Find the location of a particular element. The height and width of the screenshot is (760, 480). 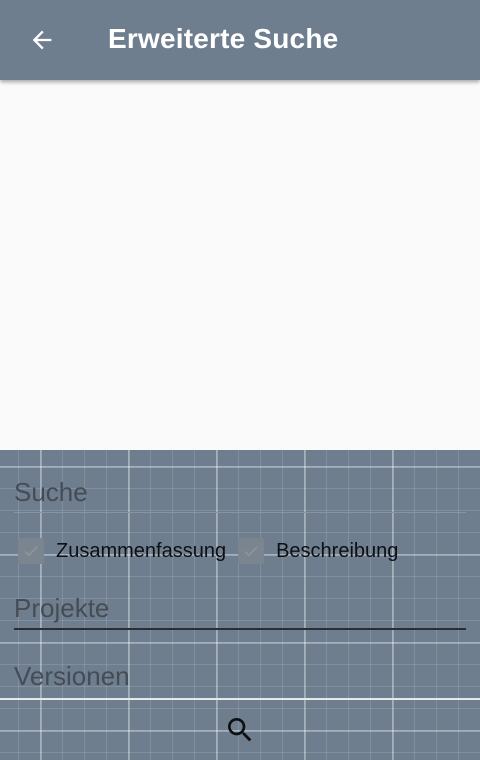

description-checkbox-label: Beschreibung is located at coordinates (337, 550).